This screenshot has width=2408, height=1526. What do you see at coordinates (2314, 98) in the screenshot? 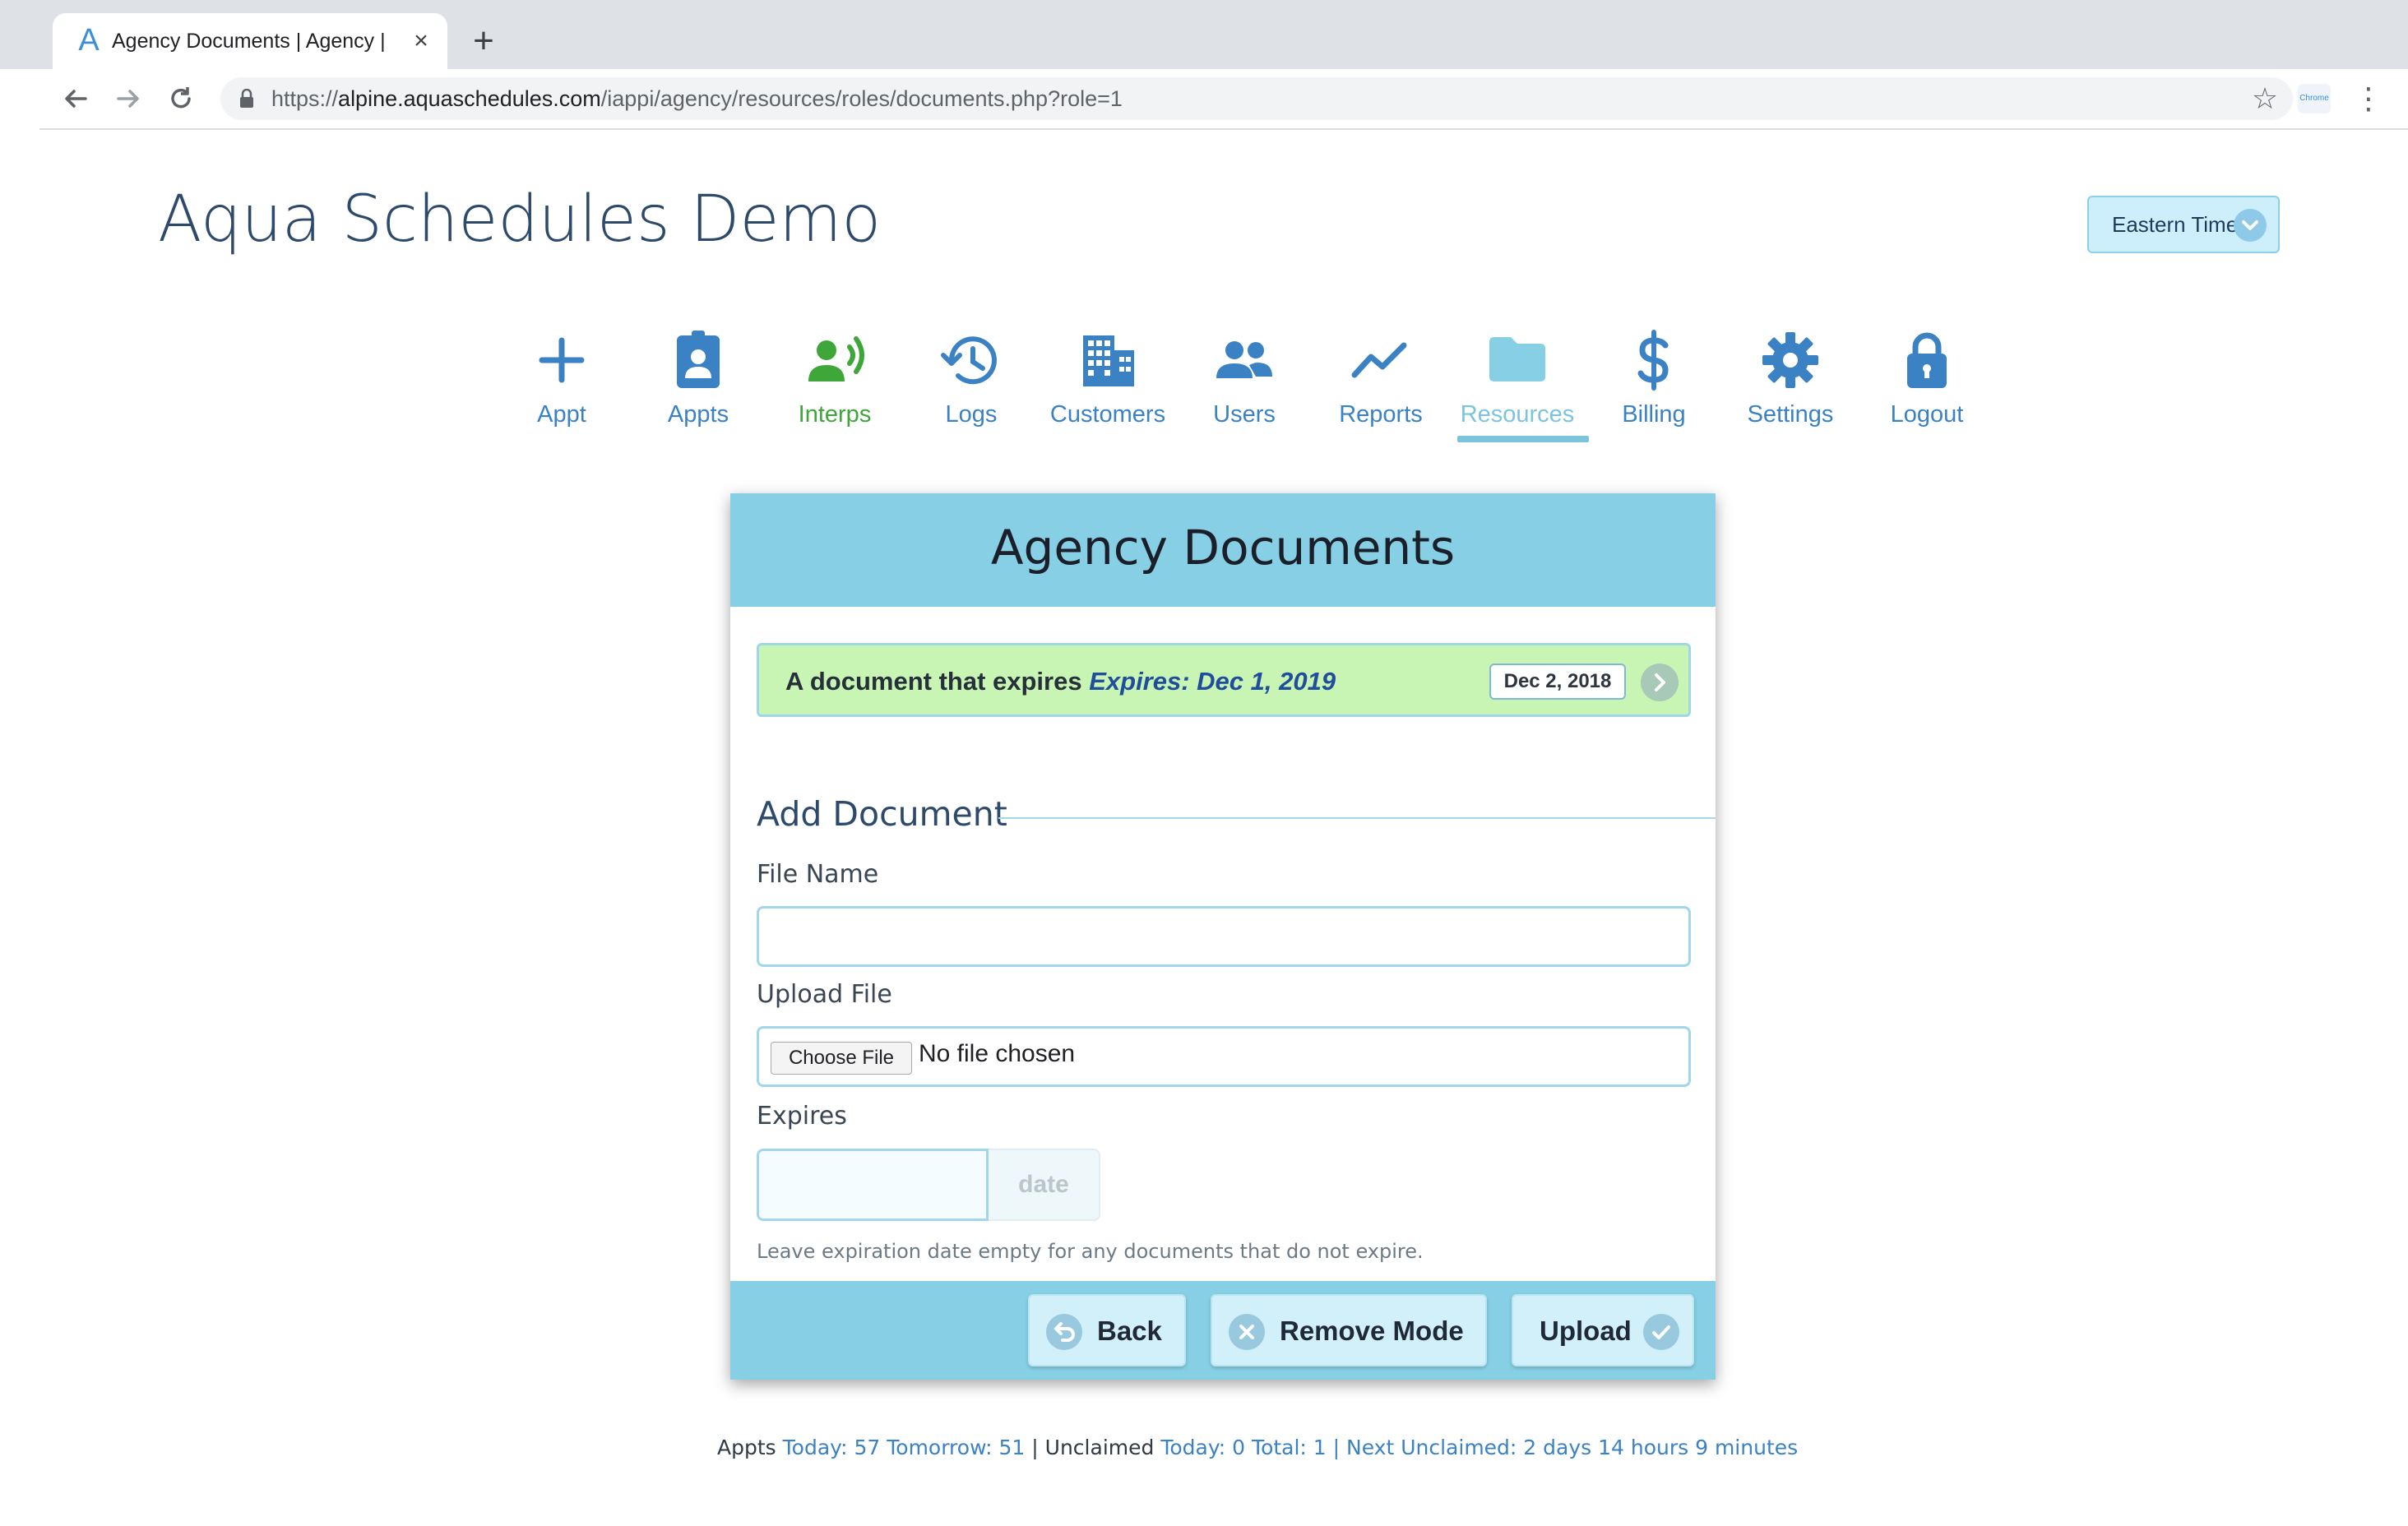
I see `extension-icon: Chrome` at bounding box center [2314, 98].